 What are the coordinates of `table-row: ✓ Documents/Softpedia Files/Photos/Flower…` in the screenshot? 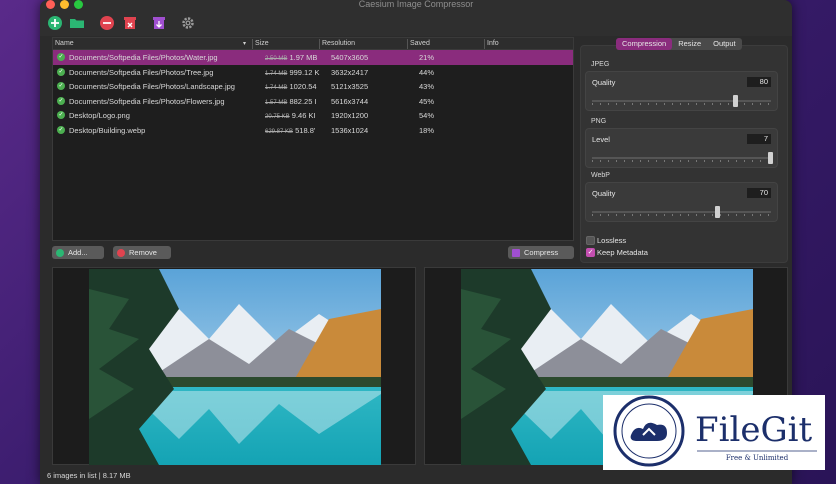 It's located at (313, 101).